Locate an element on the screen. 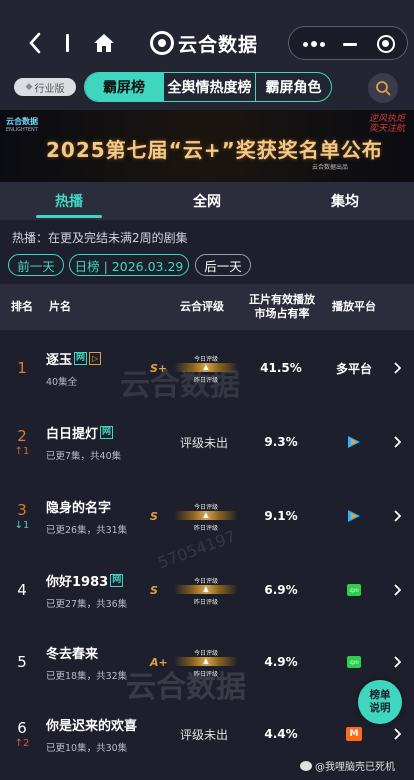  episode-info: 40集全 is located at coordinates (62, 382).